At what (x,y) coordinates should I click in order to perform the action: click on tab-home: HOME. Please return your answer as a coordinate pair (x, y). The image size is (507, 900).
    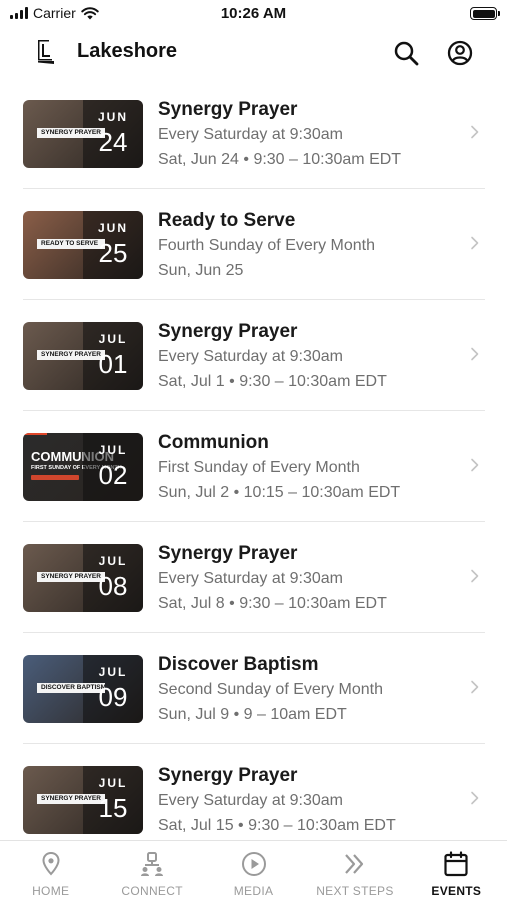
    Looking at the image, I should click on (50, 870).